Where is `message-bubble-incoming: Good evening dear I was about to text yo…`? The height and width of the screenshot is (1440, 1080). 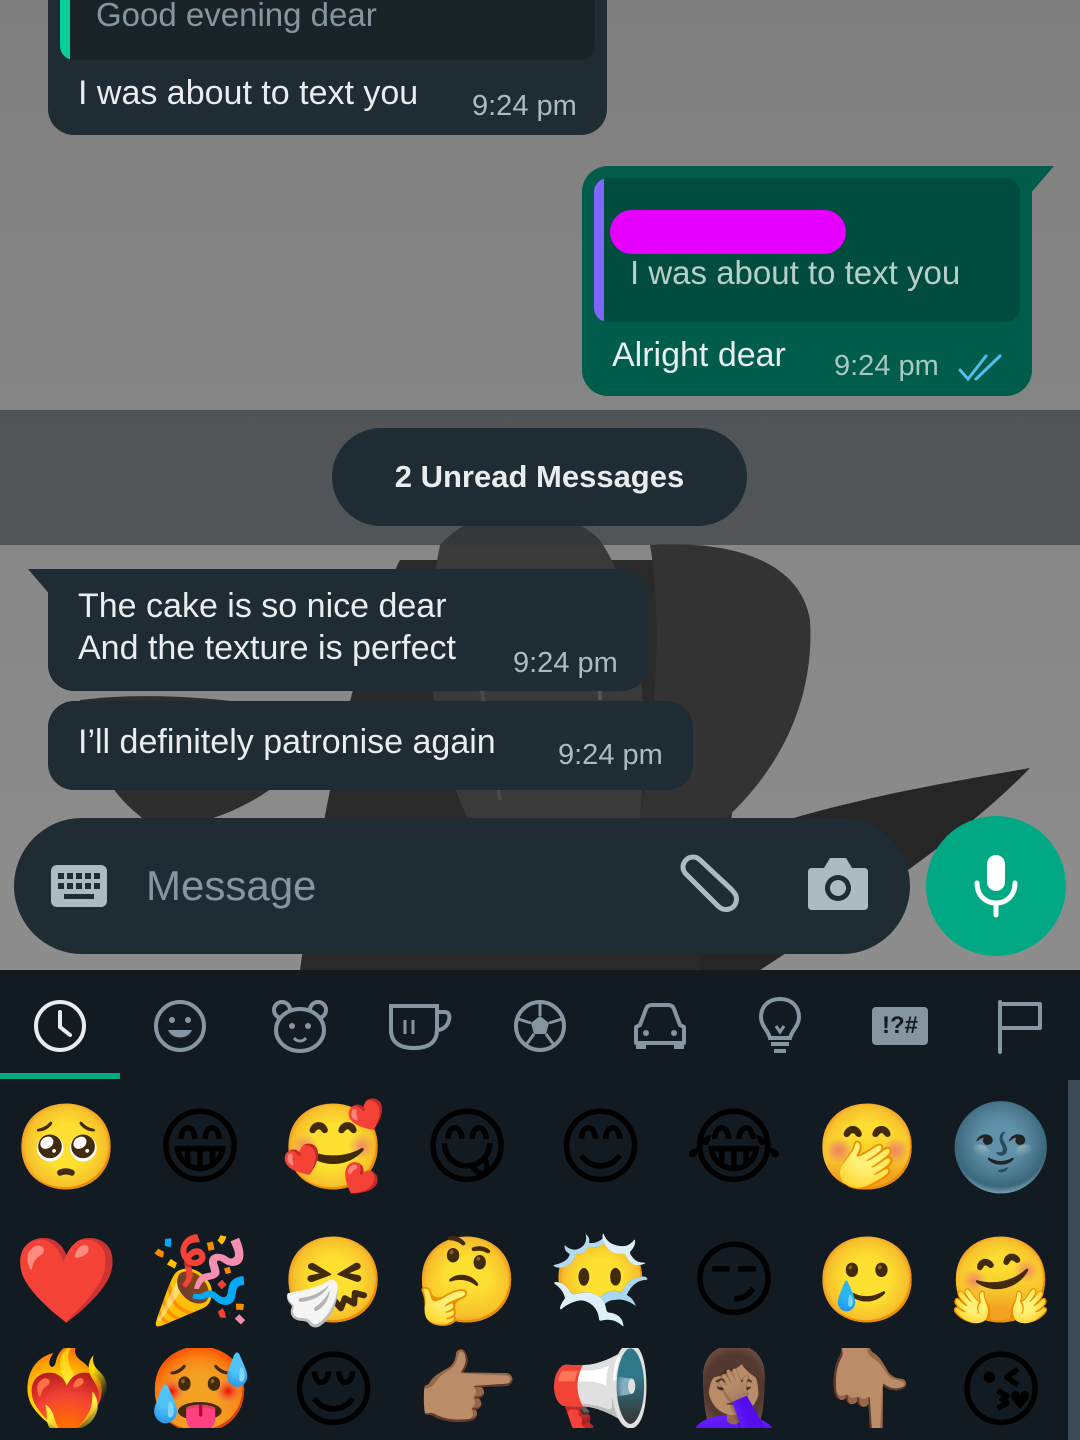
message-bubble-incoming: Good evening dear I was about to text yo… is located at coordinates (327, 67).